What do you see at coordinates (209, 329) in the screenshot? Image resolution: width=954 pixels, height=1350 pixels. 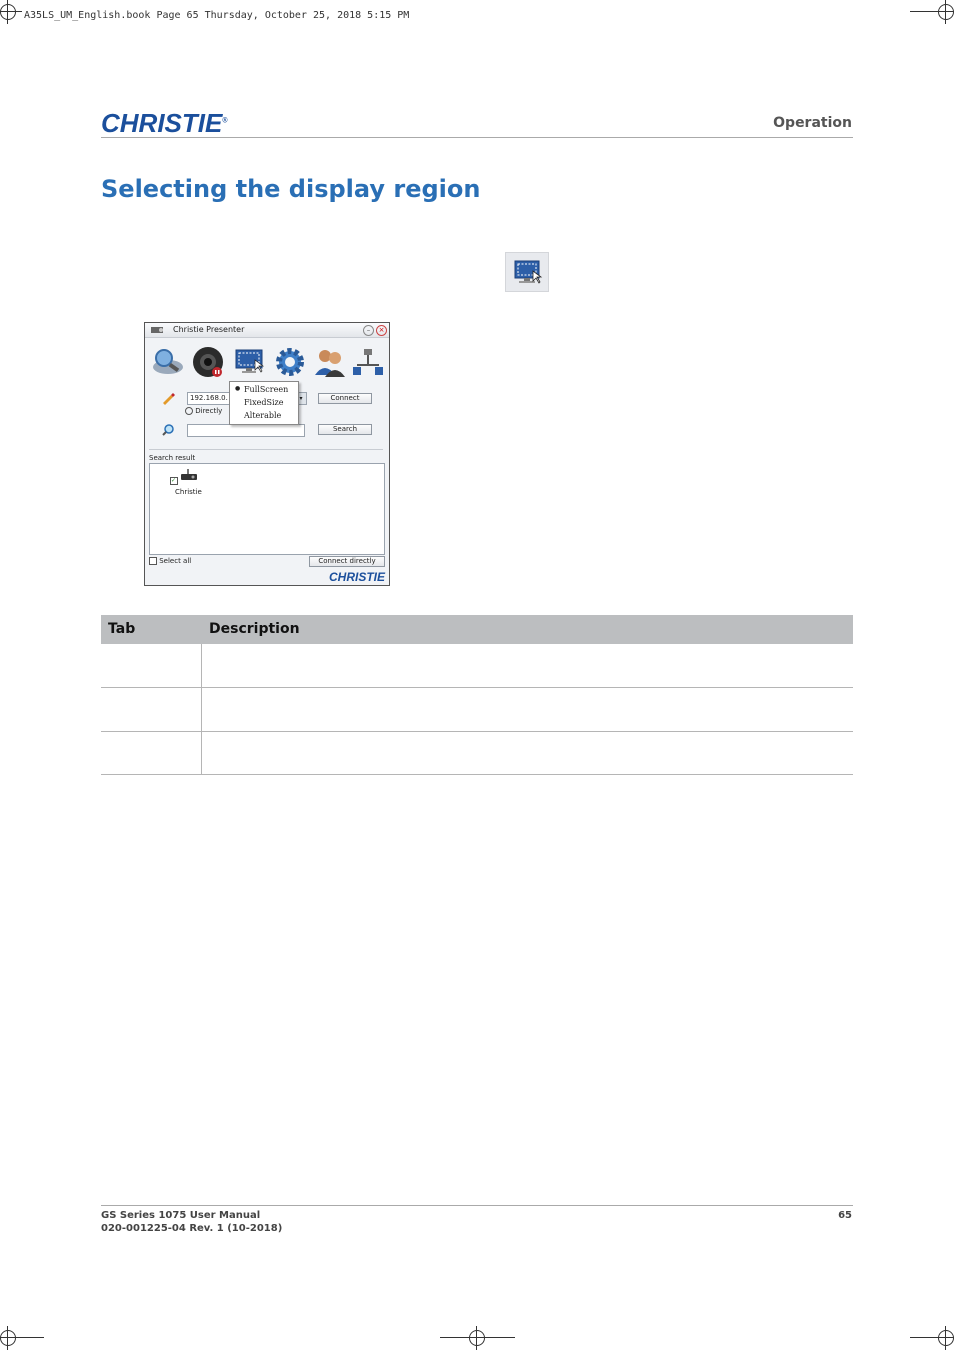 I see `window-title: Christie Presenter` at bounding box center [209, 329].